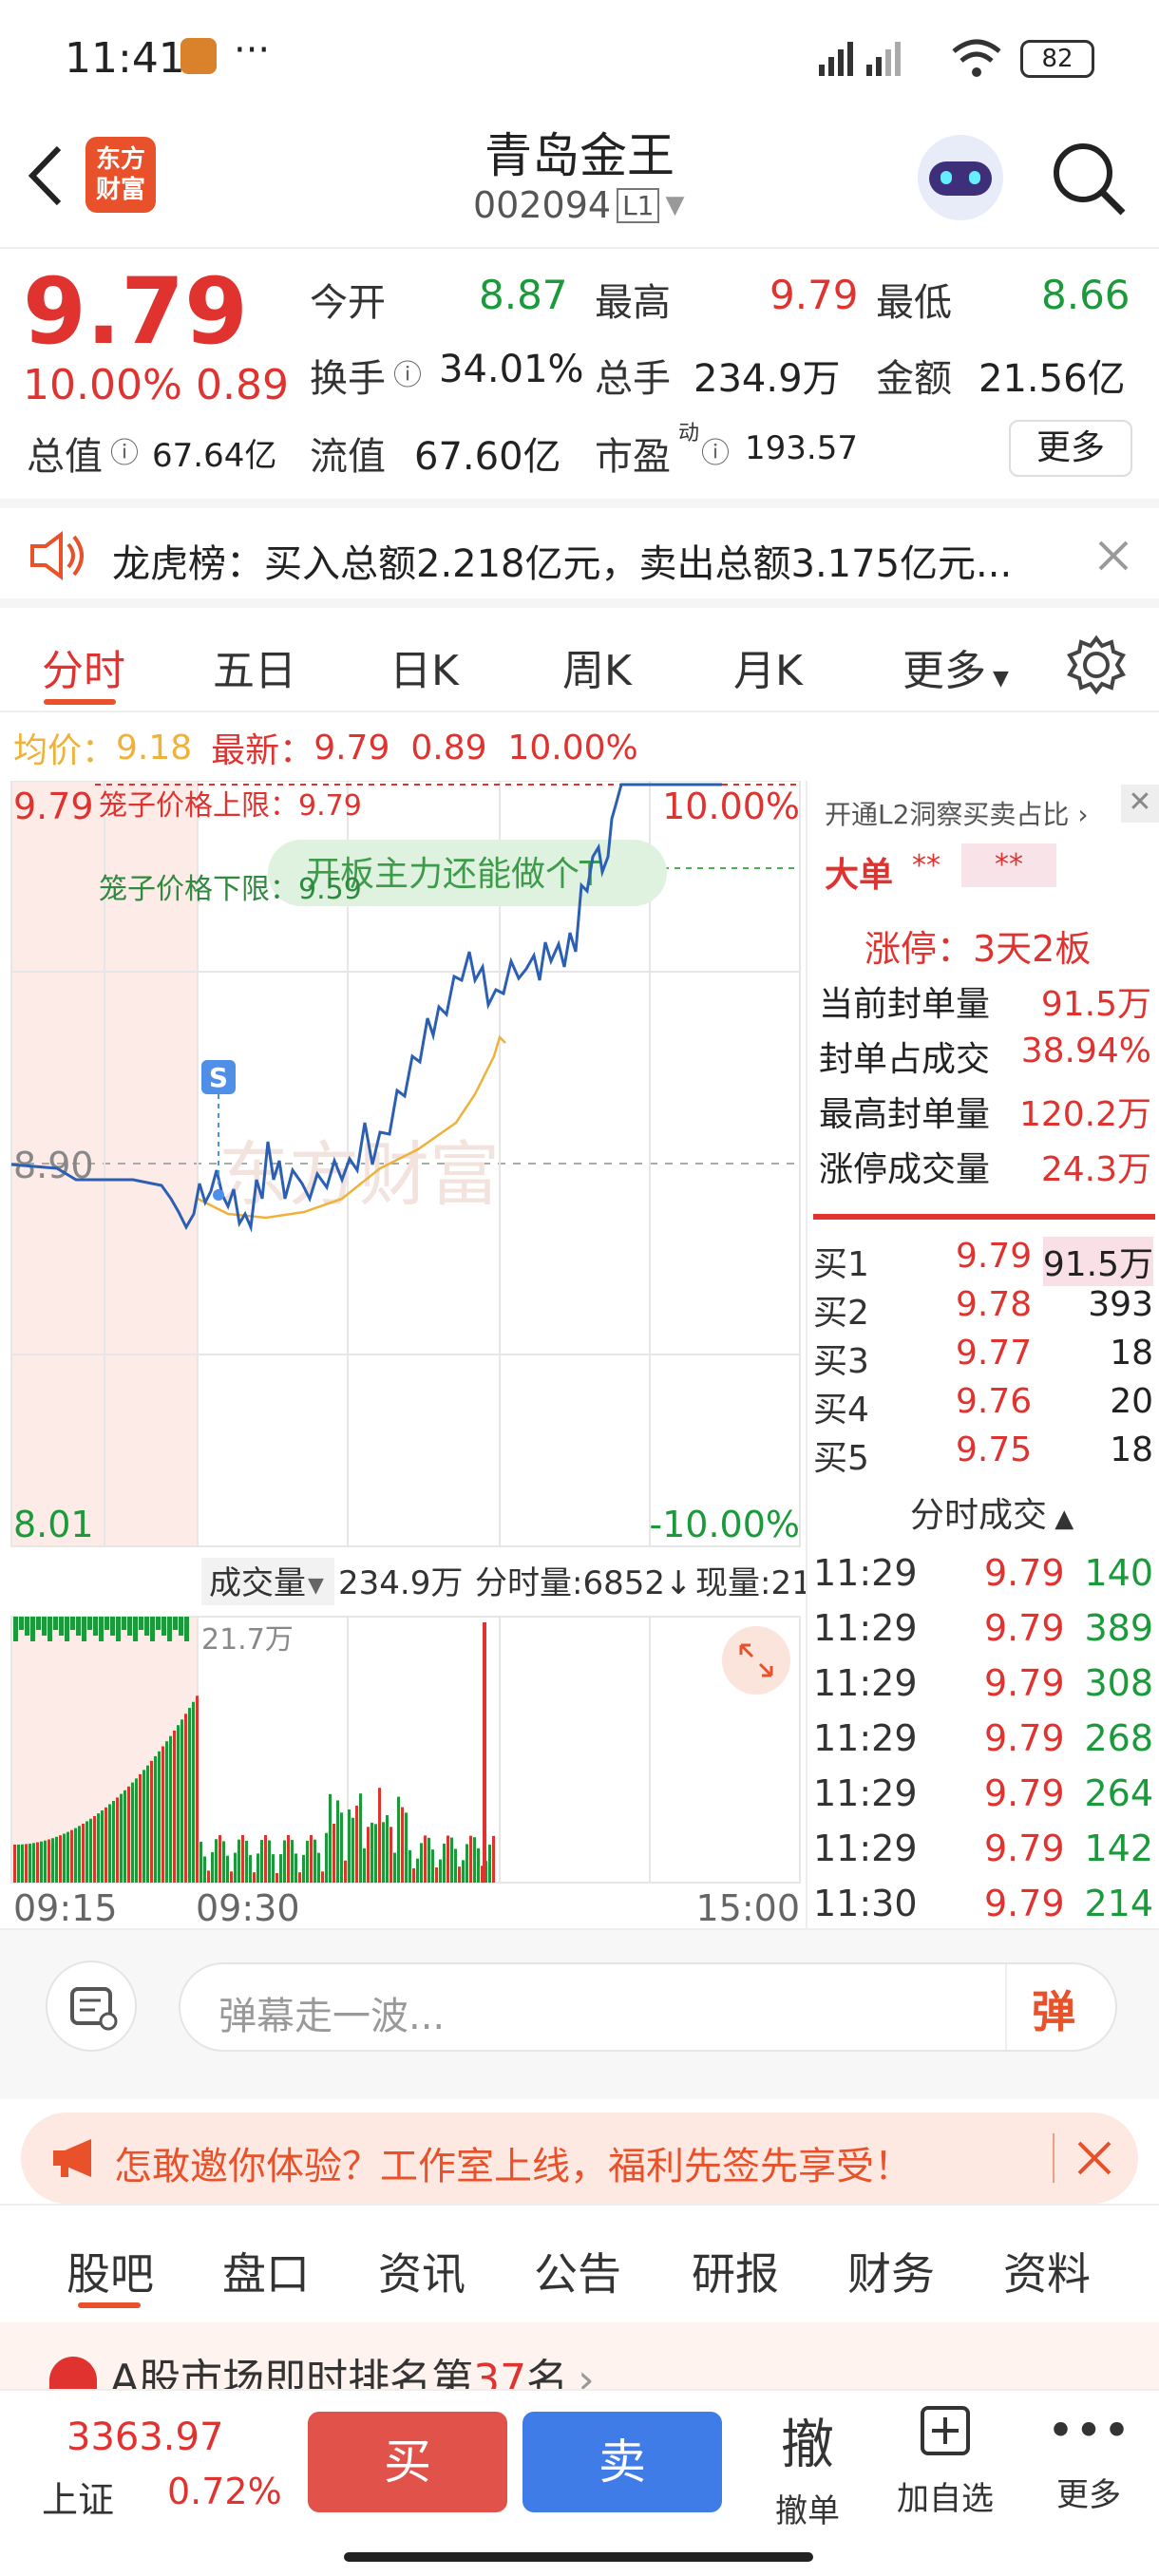 The height and width of the screenshot is (2576, 1159). Describe the element at coordinates (597, 666) in the screenshot. I see `tab-weekly-k: 周K` at that location.